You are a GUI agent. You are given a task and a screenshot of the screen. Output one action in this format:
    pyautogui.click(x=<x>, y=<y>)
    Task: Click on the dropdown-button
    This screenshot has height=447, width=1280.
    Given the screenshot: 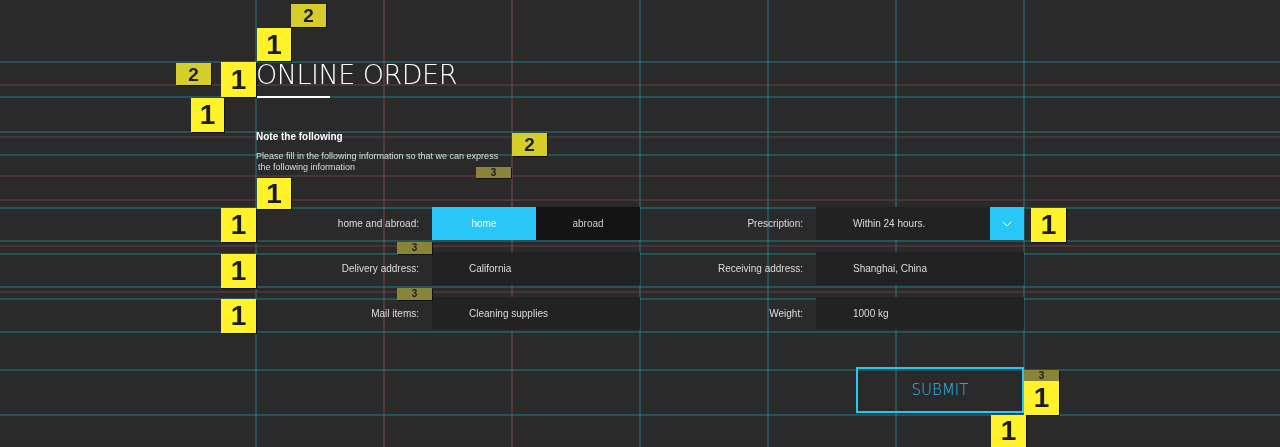 What is the action you would take?
    pyautogui.click(x=1007, y=223)
    